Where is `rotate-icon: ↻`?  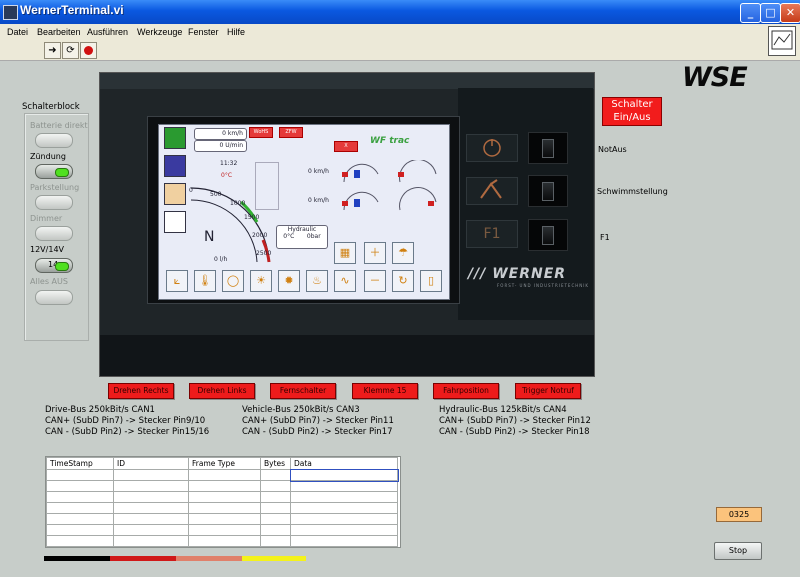
rotate-icon: ↻ is located at coordinates (403, 281).